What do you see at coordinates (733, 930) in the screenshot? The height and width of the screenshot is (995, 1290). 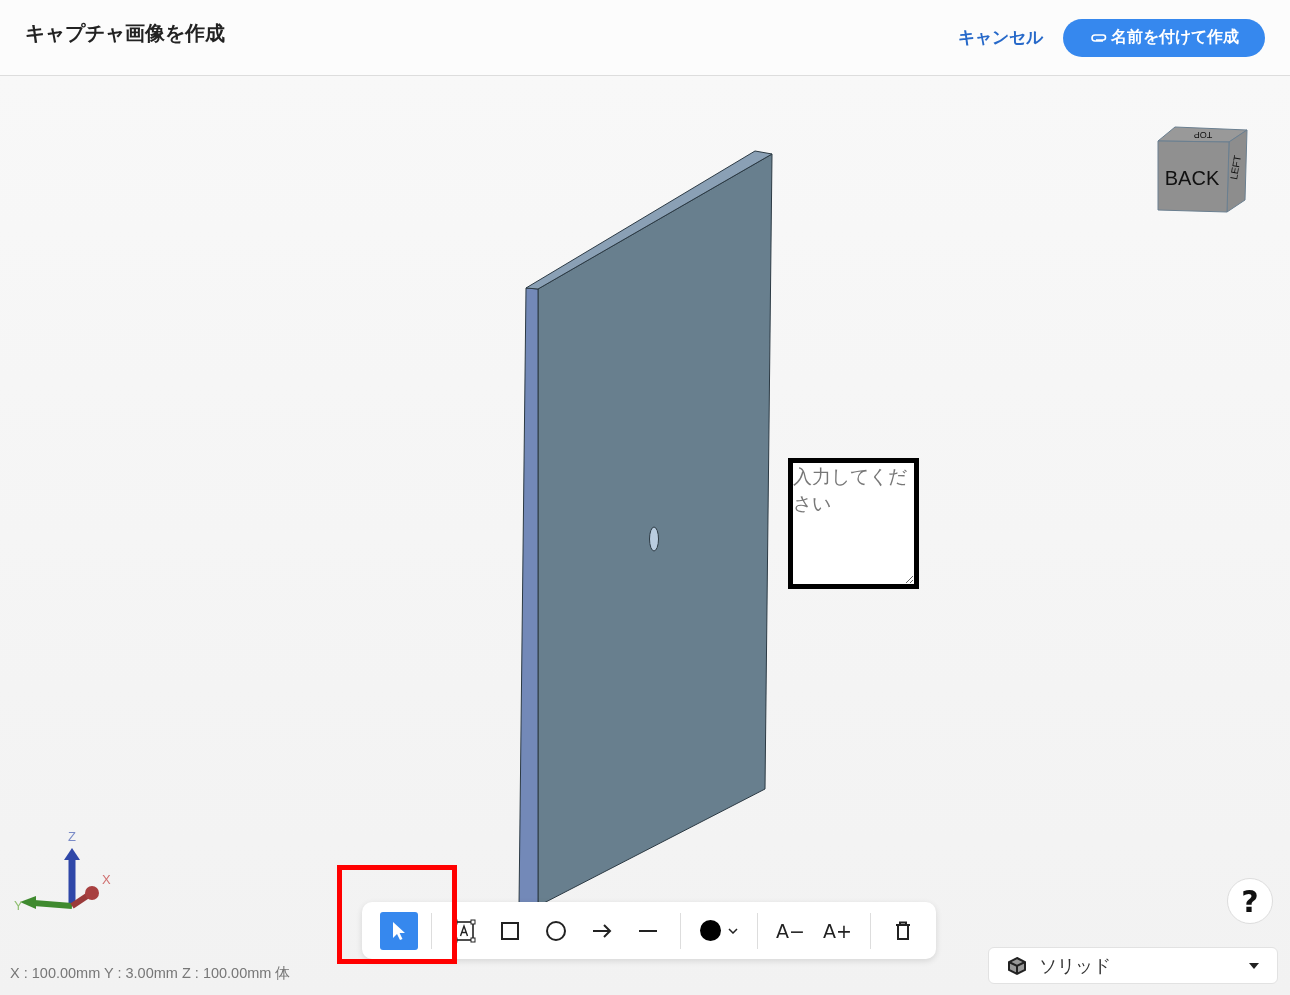 I see `chevron-down-icon` at bounding box center [733, 930].